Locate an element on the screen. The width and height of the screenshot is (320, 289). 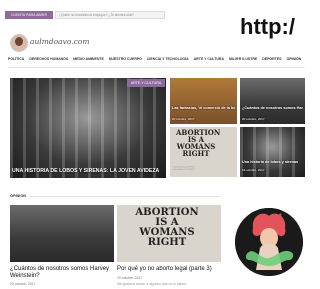
opinion-article-image is located at coordinates (62, 233).